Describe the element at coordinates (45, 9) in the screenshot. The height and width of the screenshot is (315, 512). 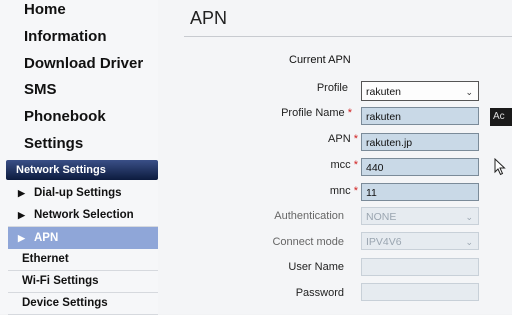
I see `menu-home-label: Home` at that location.